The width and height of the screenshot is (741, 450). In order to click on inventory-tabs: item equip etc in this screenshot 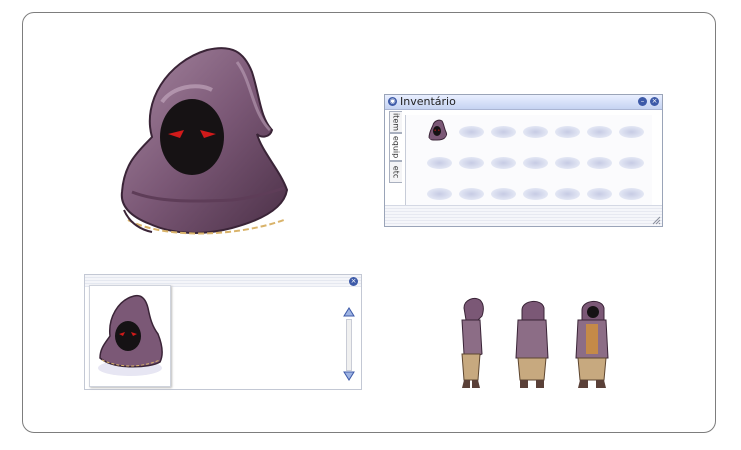, I will do `click(396, 150)`.